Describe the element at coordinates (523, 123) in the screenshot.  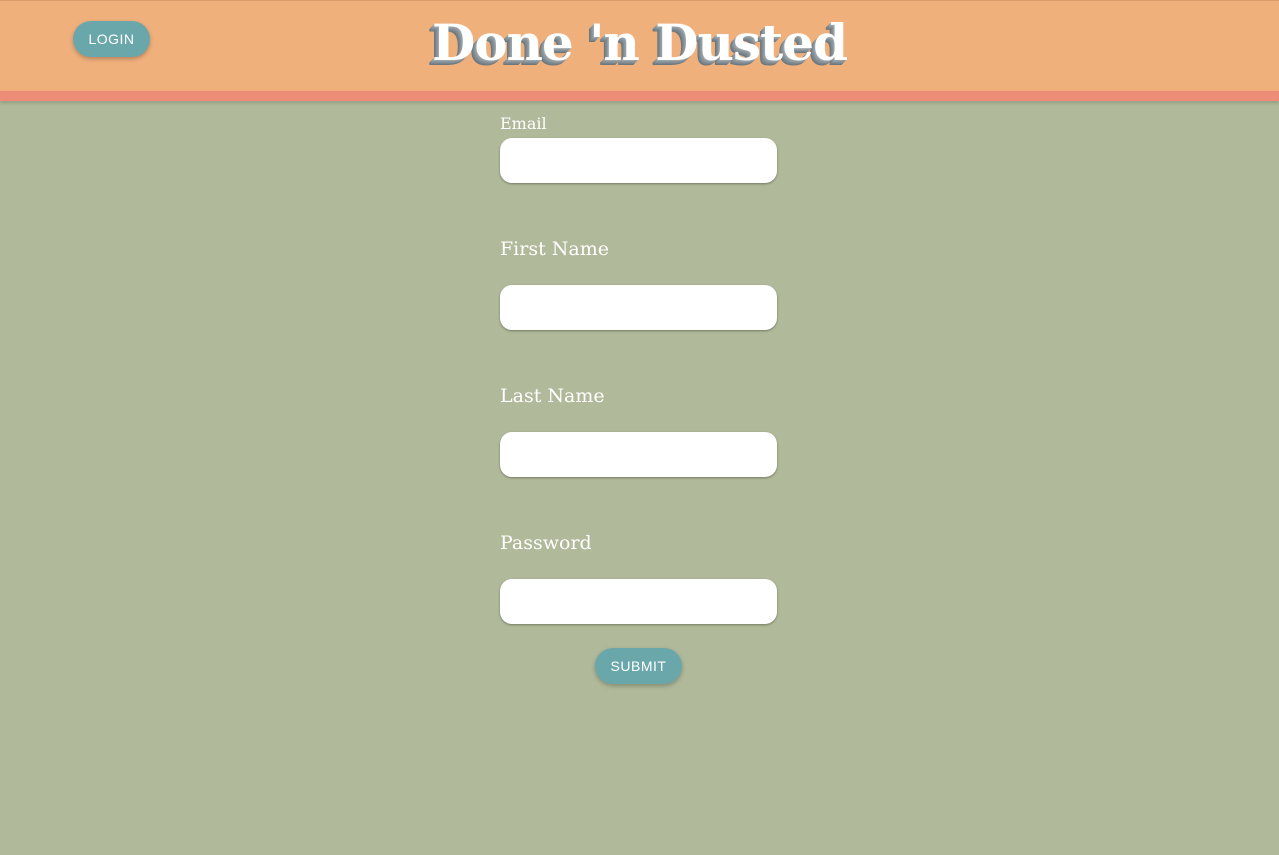
I see `email-label: Email` at that location.